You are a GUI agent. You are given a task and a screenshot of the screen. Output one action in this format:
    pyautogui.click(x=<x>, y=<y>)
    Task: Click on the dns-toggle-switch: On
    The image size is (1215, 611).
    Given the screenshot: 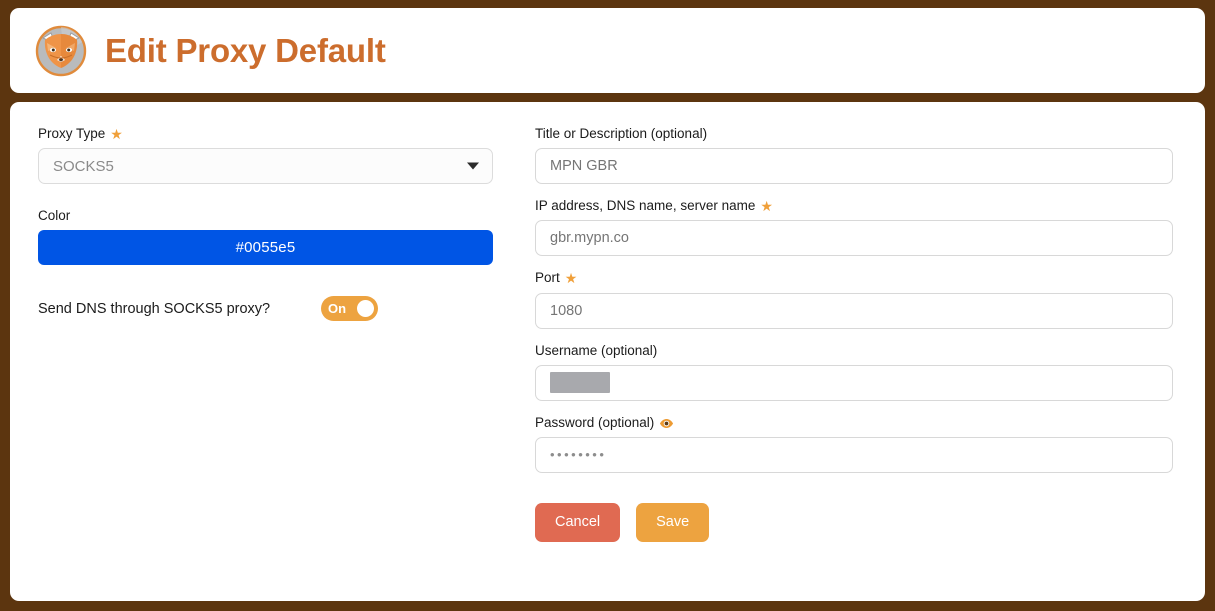 What is the action you would take?
    pyautogui.click(x=349, y=309)
    